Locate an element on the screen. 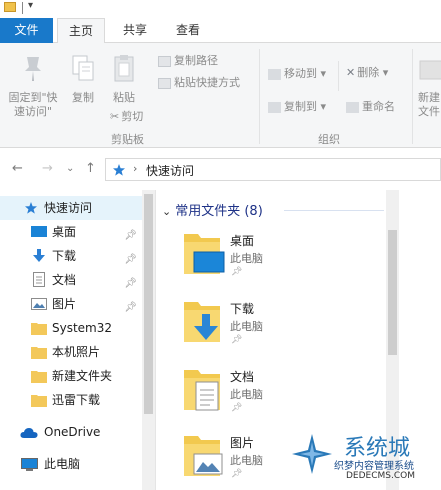  rename-icon is located at coordinates (352, 107).